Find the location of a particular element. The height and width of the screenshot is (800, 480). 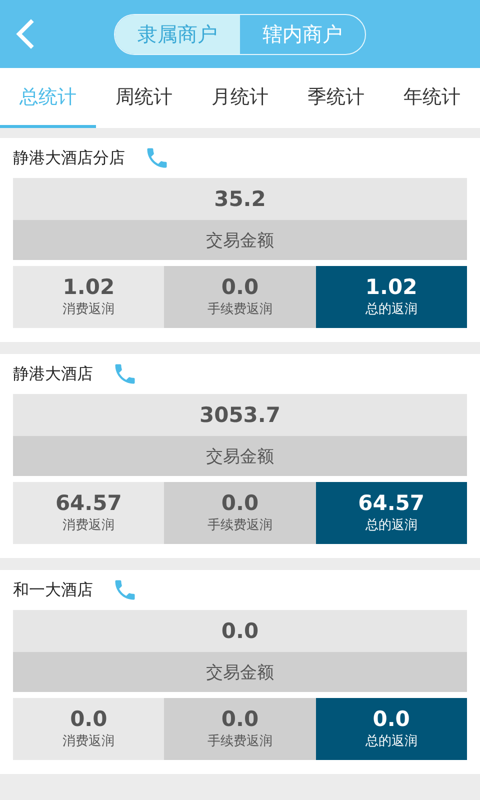

merchant-name: 和一大酒店 is located at coordinates (53, 590).